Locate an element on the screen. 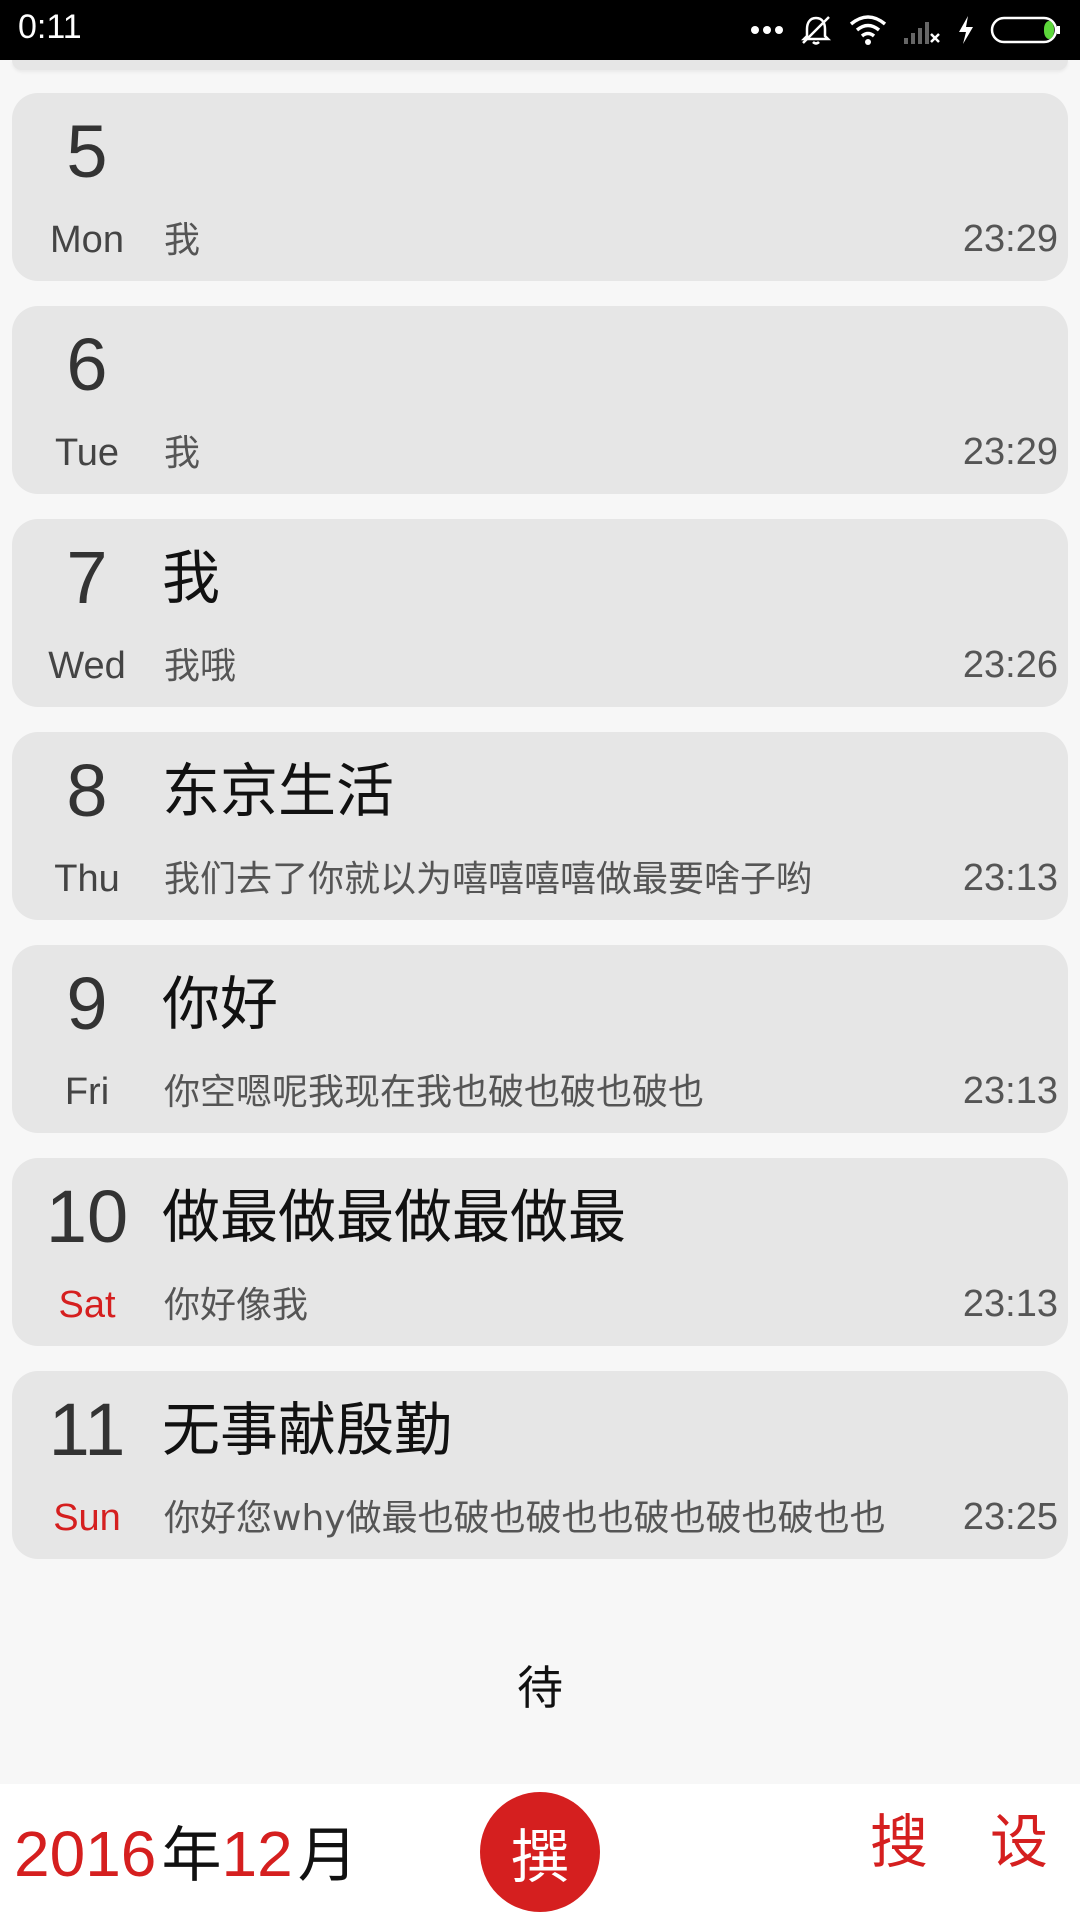 The width and height of the screenshot is (1080, 1920). entry-card-day-7: 7 Wed 我 我哦 23:26 is located at coordinates (540, 613).